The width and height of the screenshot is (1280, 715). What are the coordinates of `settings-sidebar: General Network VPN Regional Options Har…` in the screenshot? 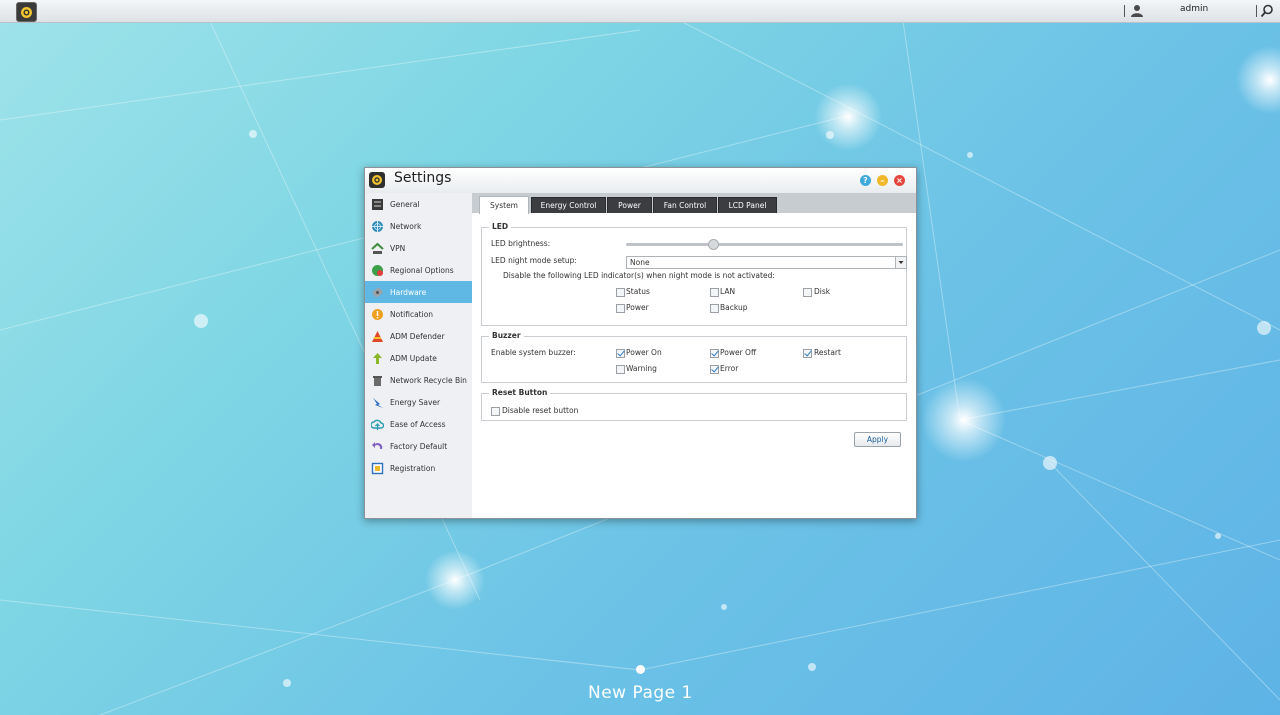 It's located at (419, 355).